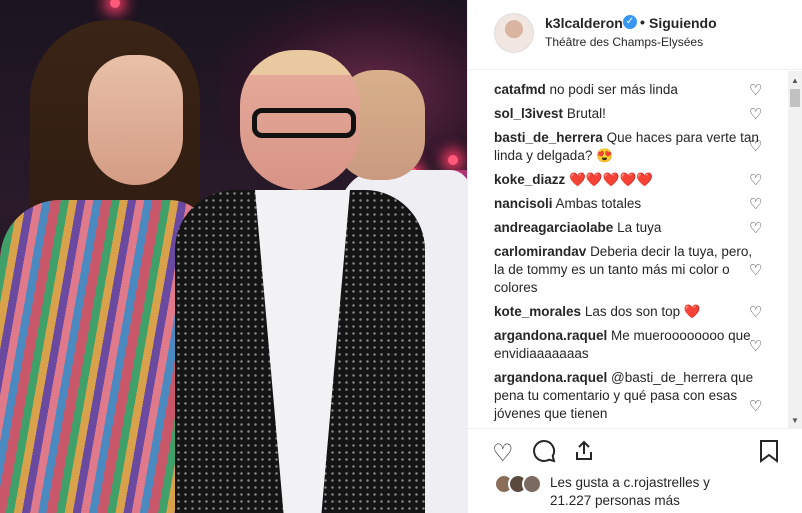  Describe the element at coordinates (528, 113) in the screenshot. I see `comment-username: sol_l3ivest` at that location.